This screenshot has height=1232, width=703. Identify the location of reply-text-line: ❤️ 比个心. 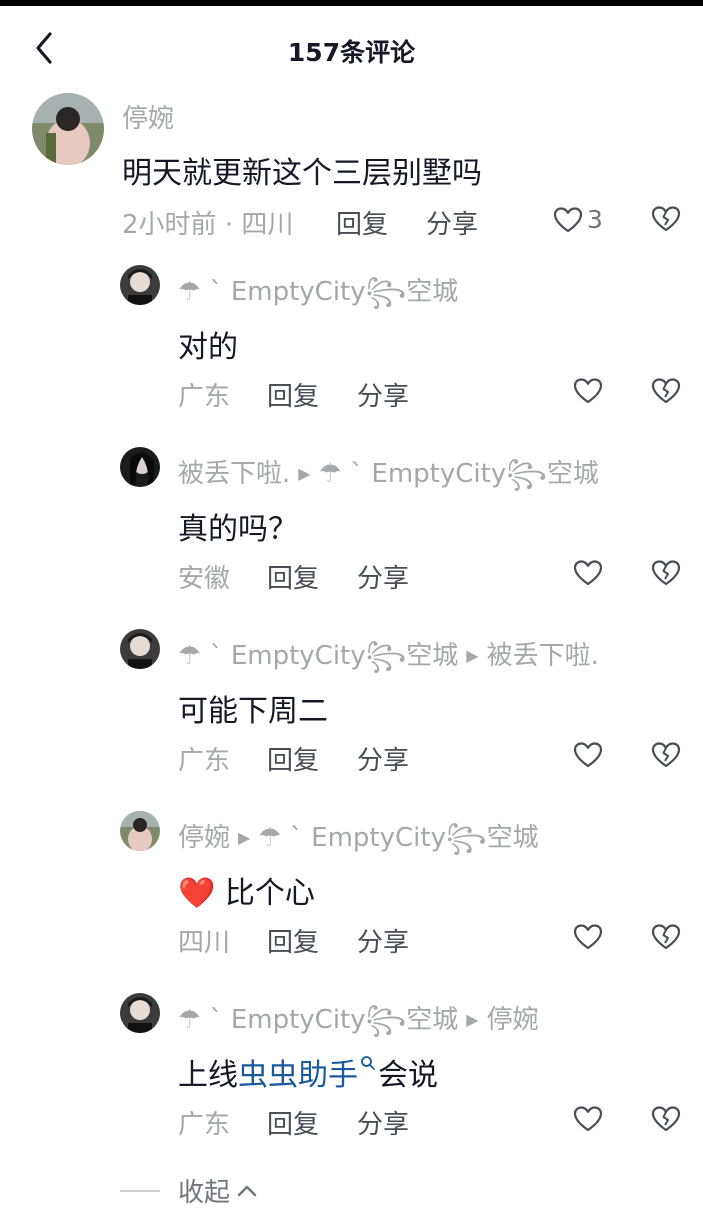
(246, 890).